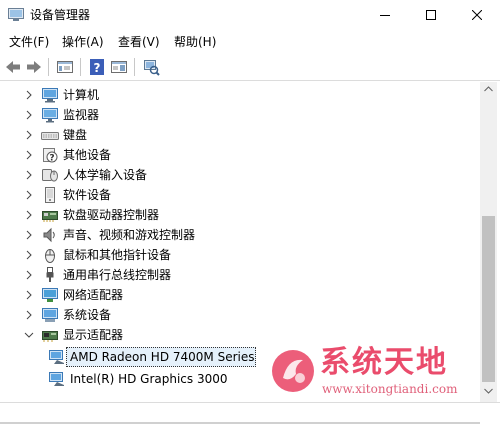 The width and height of the screenshot is (500, 432). What do you see at coordinates (139, 42) in the screenshot?
I see `menu-view: 查看(V)` at bounding box center [139, 42].